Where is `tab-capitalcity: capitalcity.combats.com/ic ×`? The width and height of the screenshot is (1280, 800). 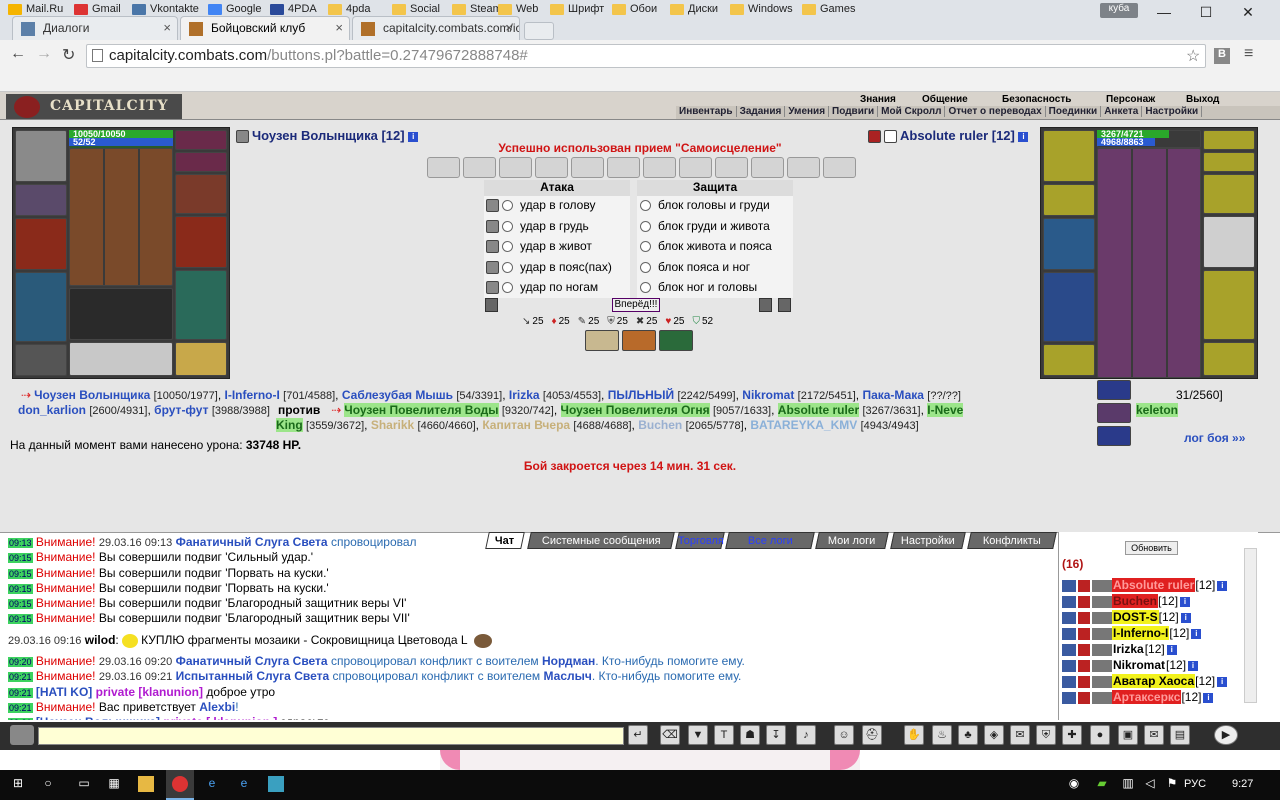
tab-capitalcity: capitalcity.combats.com/ic × is located at coordinates (436, 28).